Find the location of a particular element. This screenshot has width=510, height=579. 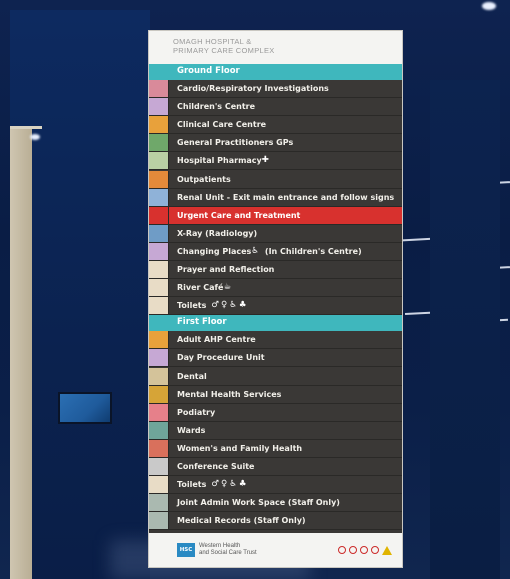

directory-row: Podiatry is located at coordinates (275, 412).